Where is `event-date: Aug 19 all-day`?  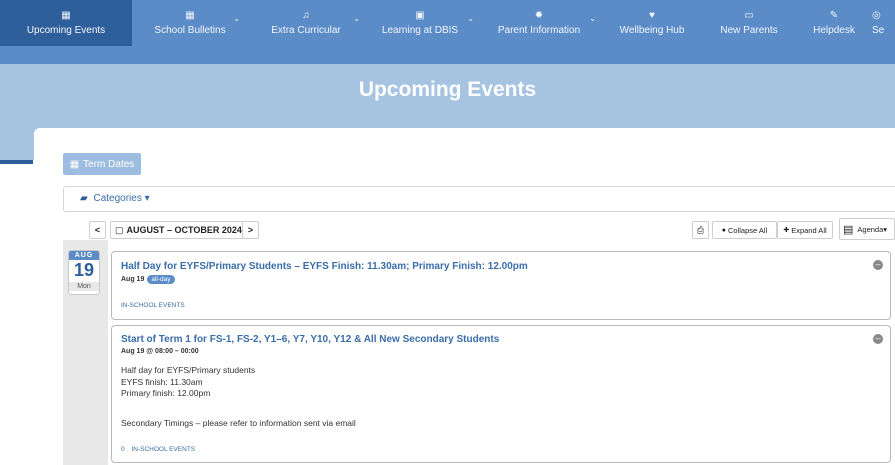 event-date: Aug 19 all-day is located at coordinates (148, 279).